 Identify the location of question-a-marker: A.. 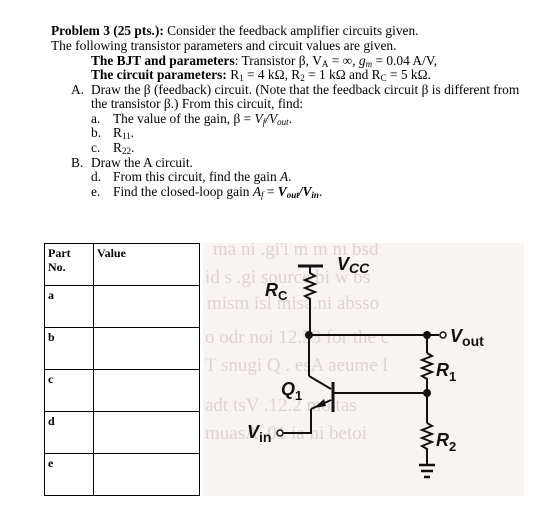
(78, 89).